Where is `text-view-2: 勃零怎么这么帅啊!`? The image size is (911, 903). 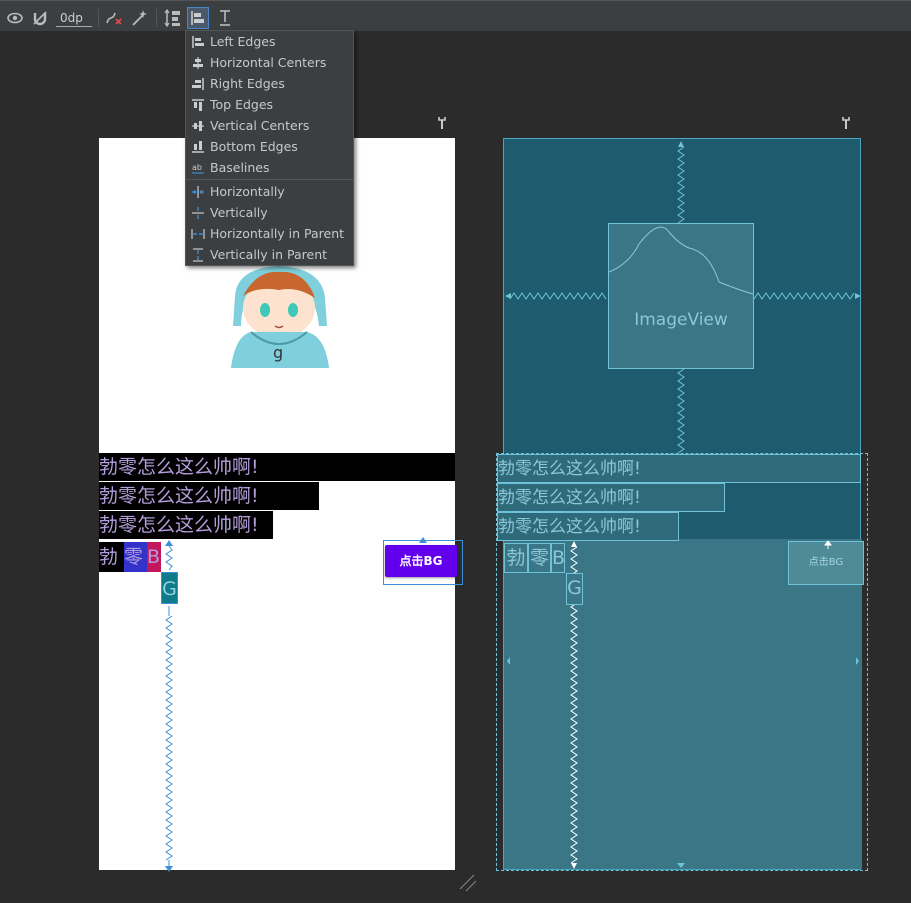
text-view-2: 勃零怎么这么帅啊! is located at coordinates (209, 496).